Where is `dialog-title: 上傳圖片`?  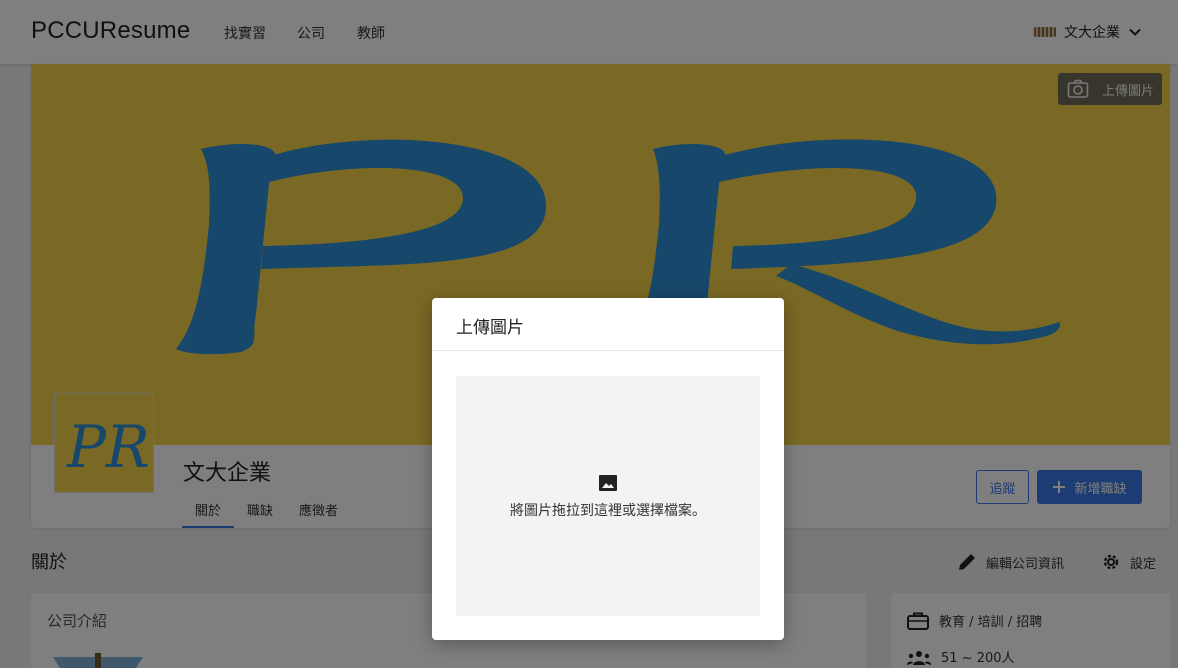 dialog-title: 上傳圖片 is located at coordinates (490, 328).